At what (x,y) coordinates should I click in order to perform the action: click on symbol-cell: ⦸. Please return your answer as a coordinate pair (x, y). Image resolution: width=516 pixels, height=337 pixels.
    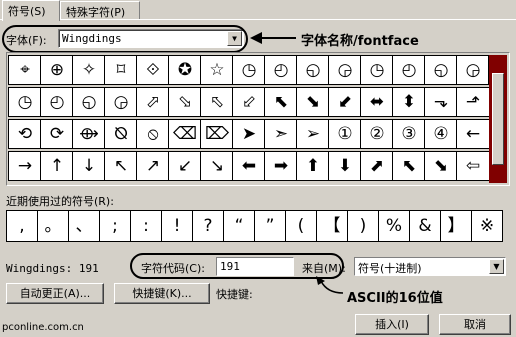
    Looking at the image, I should click on (153, 134).